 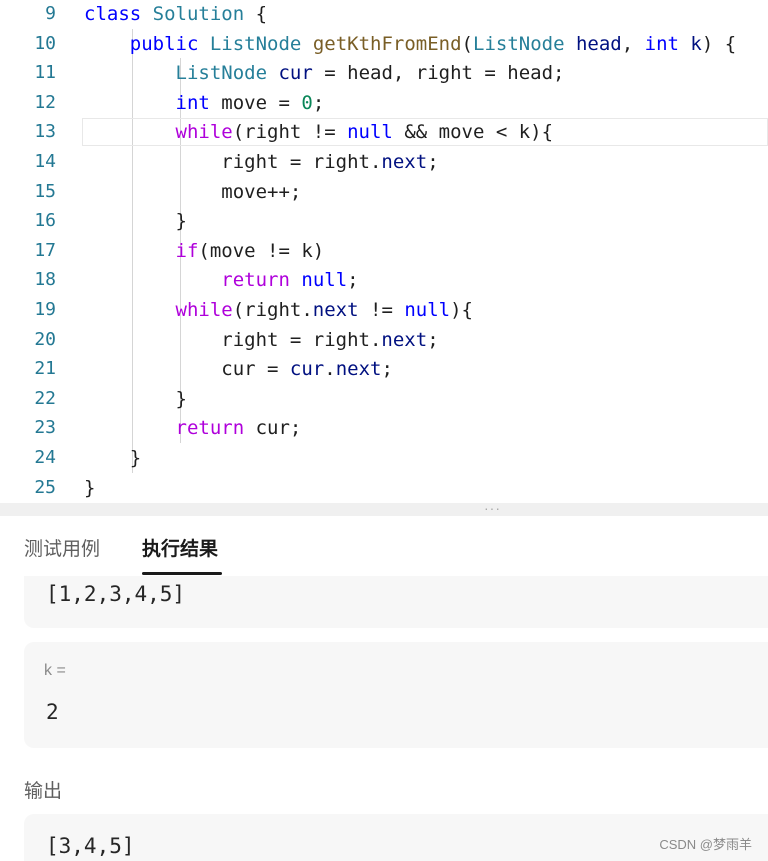 I want to click on line-number: 21, so click(x=45, y=369).